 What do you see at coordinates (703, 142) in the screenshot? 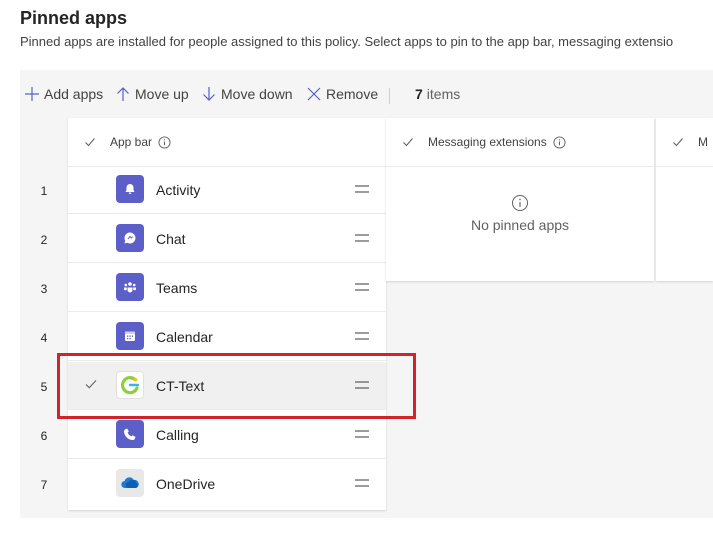
I see `third-column-header-label: M` at bounding box center [703, 142].